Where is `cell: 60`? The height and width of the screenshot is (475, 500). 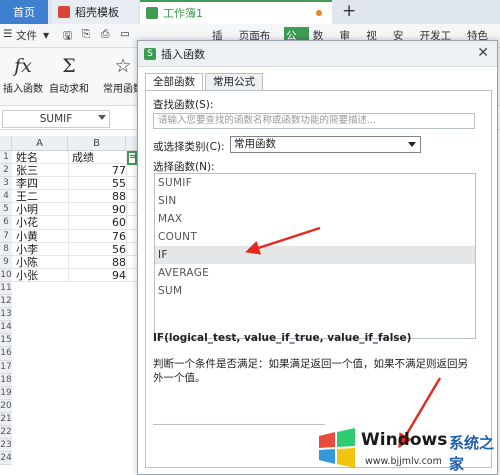 cell: 60 is located at coordinates (99, 222).